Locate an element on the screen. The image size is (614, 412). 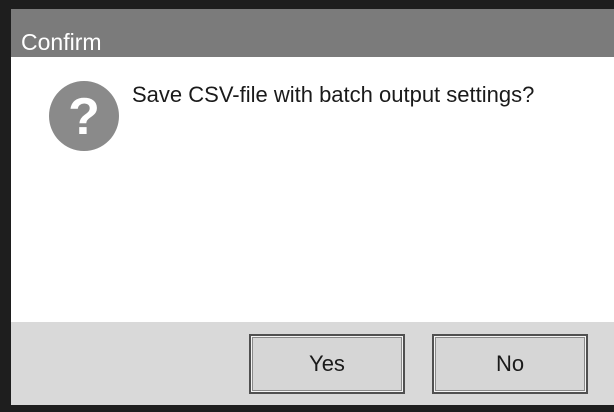
no-button: No is located at coordinates (510, 364).